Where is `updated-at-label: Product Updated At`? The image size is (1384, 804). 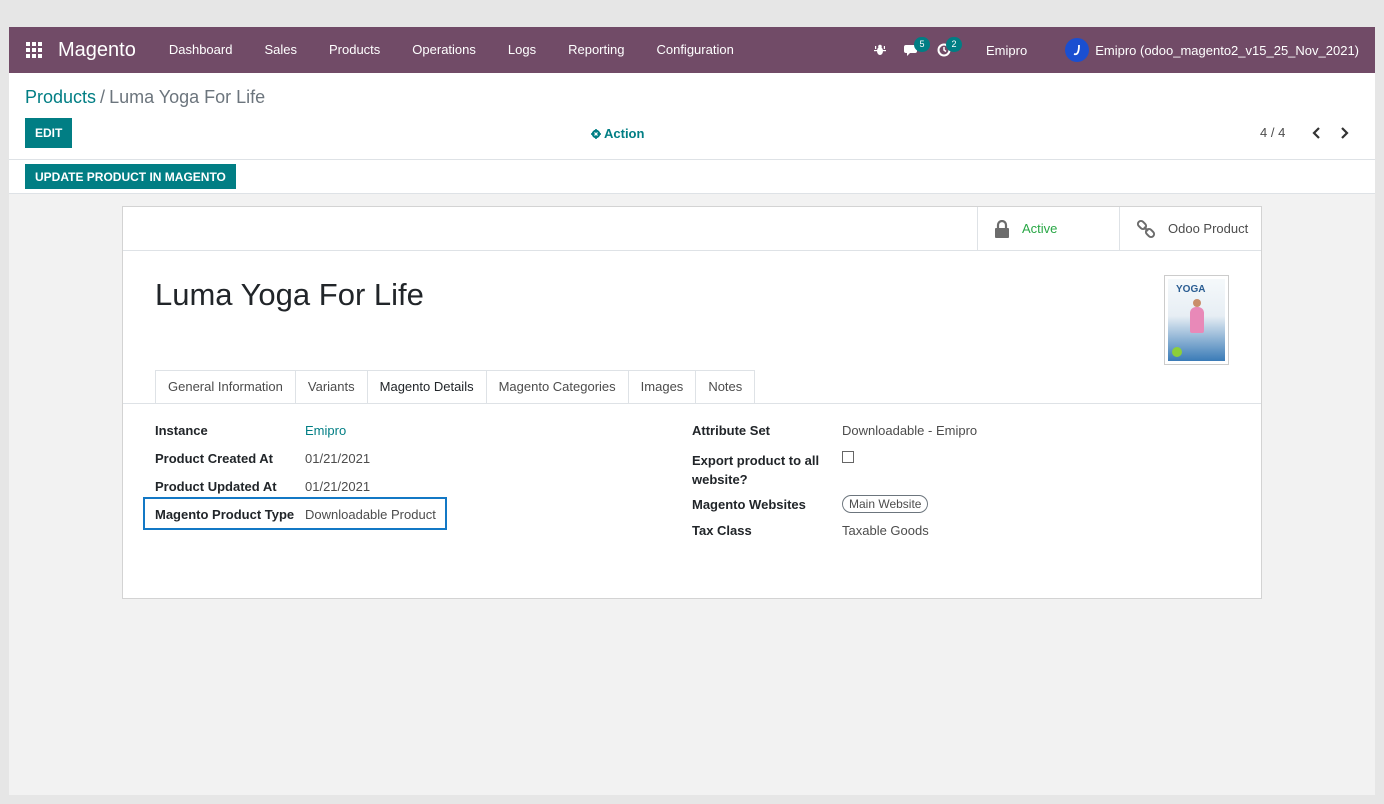 updated-at-label: Product Updated At is located at coordinates (216, 486).